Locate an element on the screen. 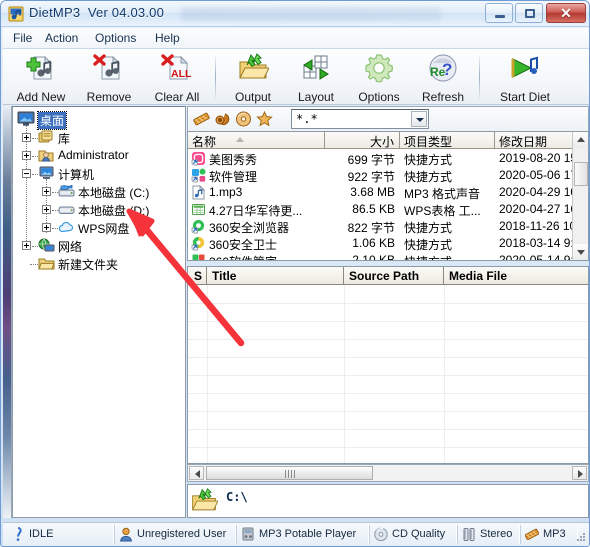 The height and width of the screenshot is (547, 590). status-label-idle: IDLE is located at coordinates (41, 534).